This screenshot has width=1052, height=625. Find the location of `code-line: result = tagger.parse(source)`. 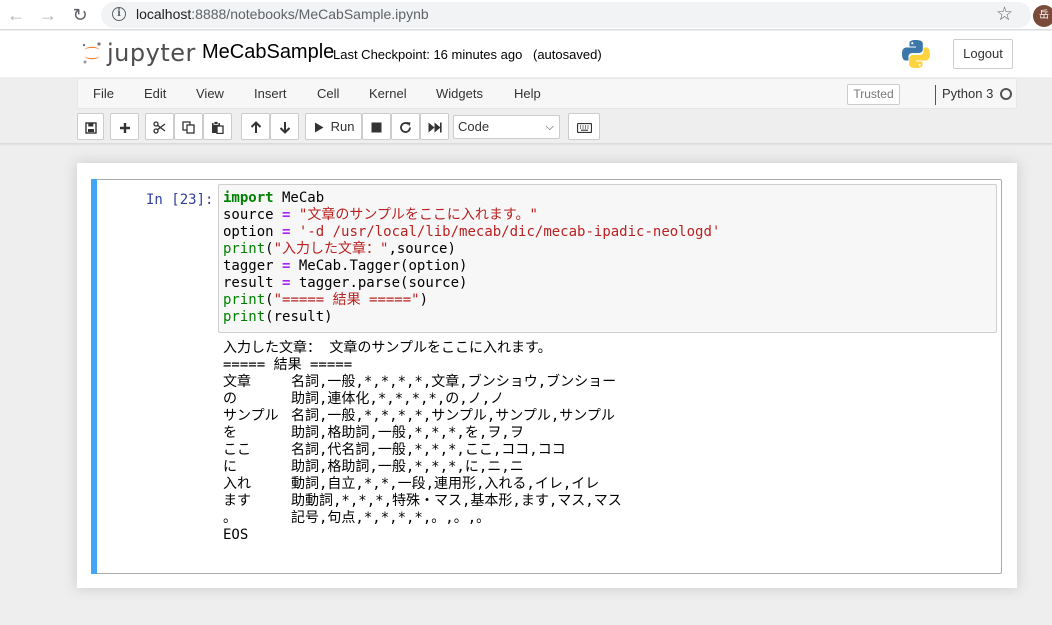

code-line: result = tagger.parse(source) is located at coordinates (345, 283).